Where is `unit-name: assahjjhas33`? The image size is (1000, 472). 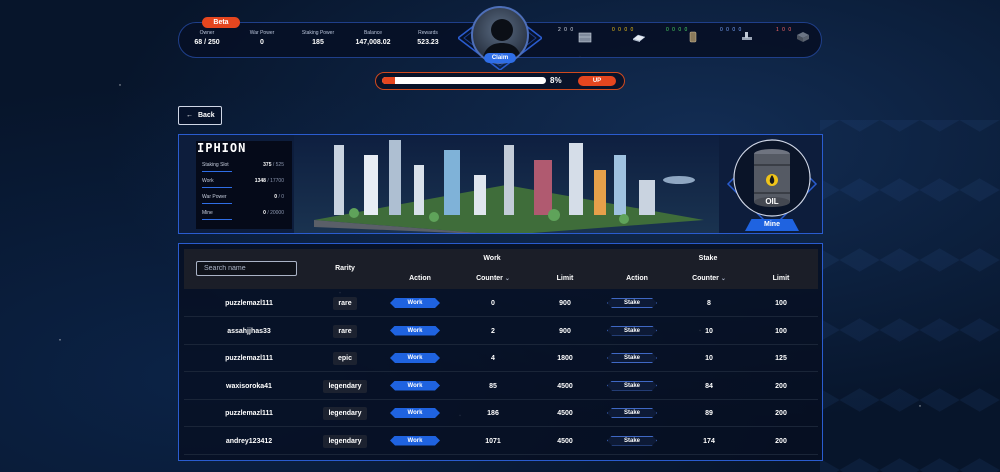
unit-name: assahjjhas33 is located at coordinates (249, 331).